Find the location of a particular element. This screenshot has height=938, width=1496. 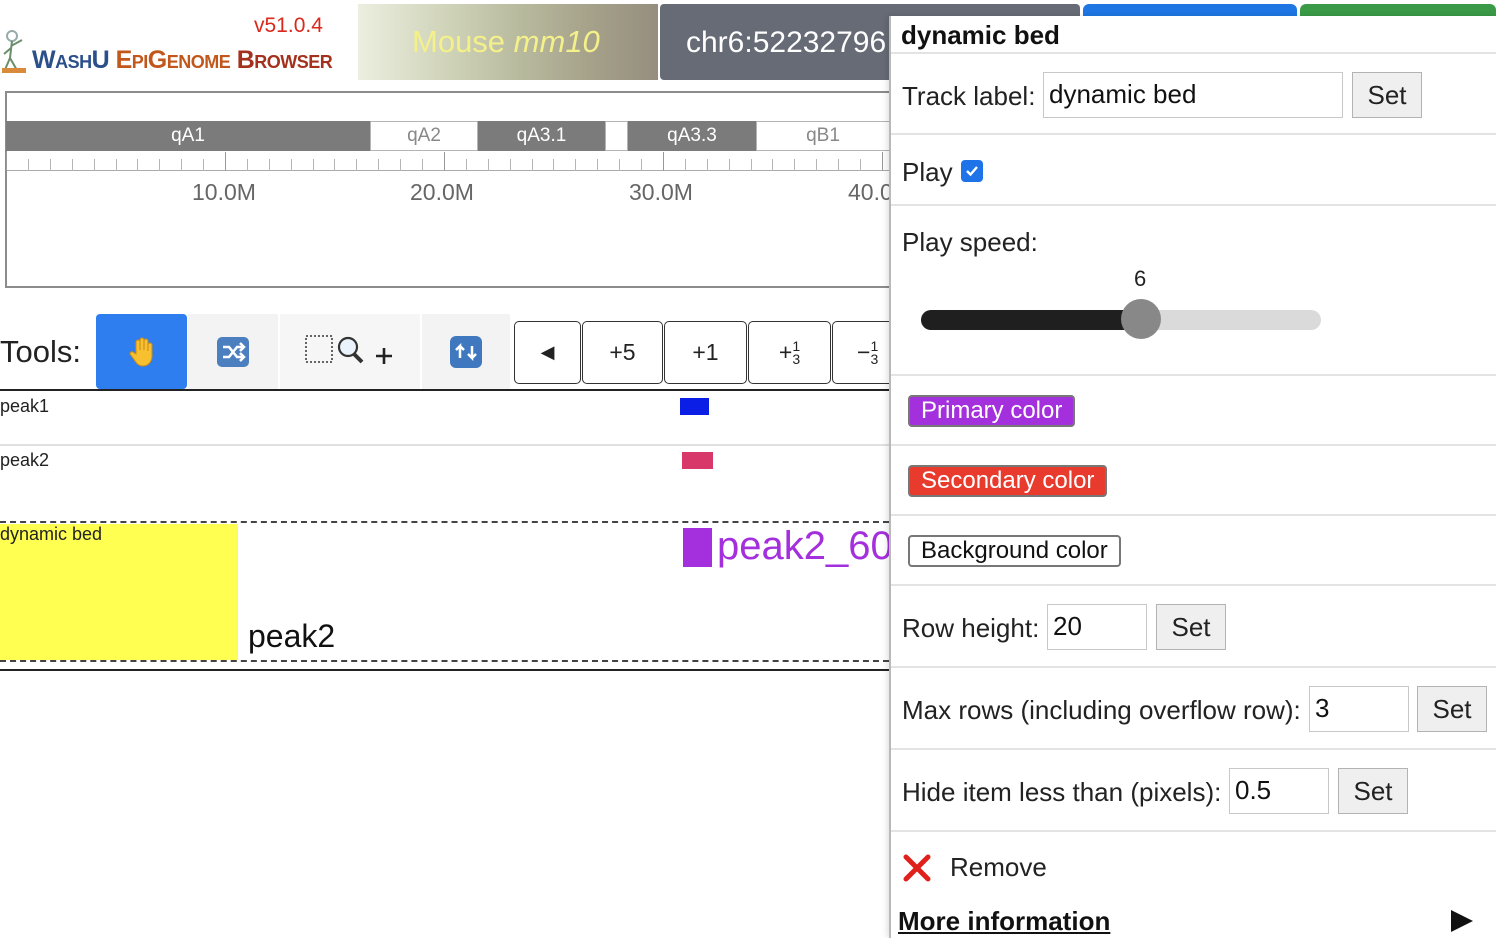

row-height-input: 20 is located at coordinates (1097, 627).